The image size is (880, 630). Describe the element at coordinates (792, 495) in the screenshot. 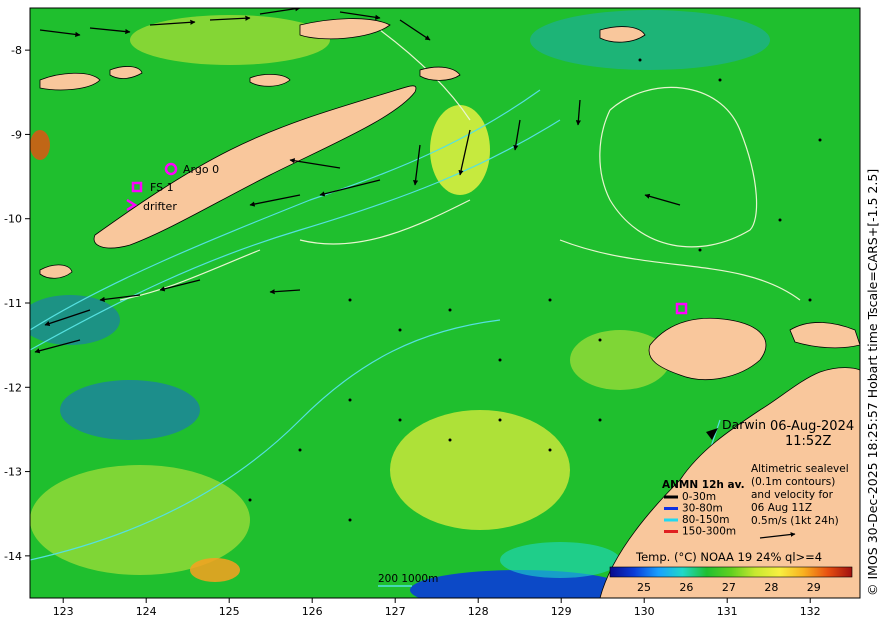

I see `altimetry-line: and velocity for` at that location.